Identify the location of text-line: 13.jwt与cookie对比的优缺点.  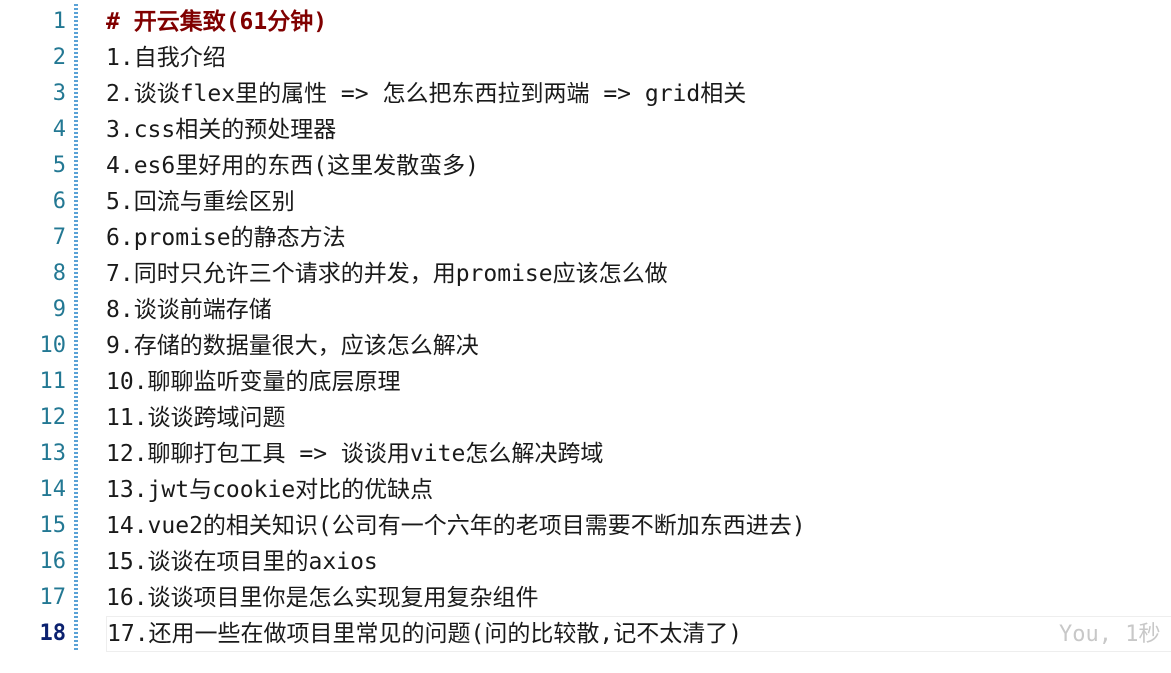
(638, 490).